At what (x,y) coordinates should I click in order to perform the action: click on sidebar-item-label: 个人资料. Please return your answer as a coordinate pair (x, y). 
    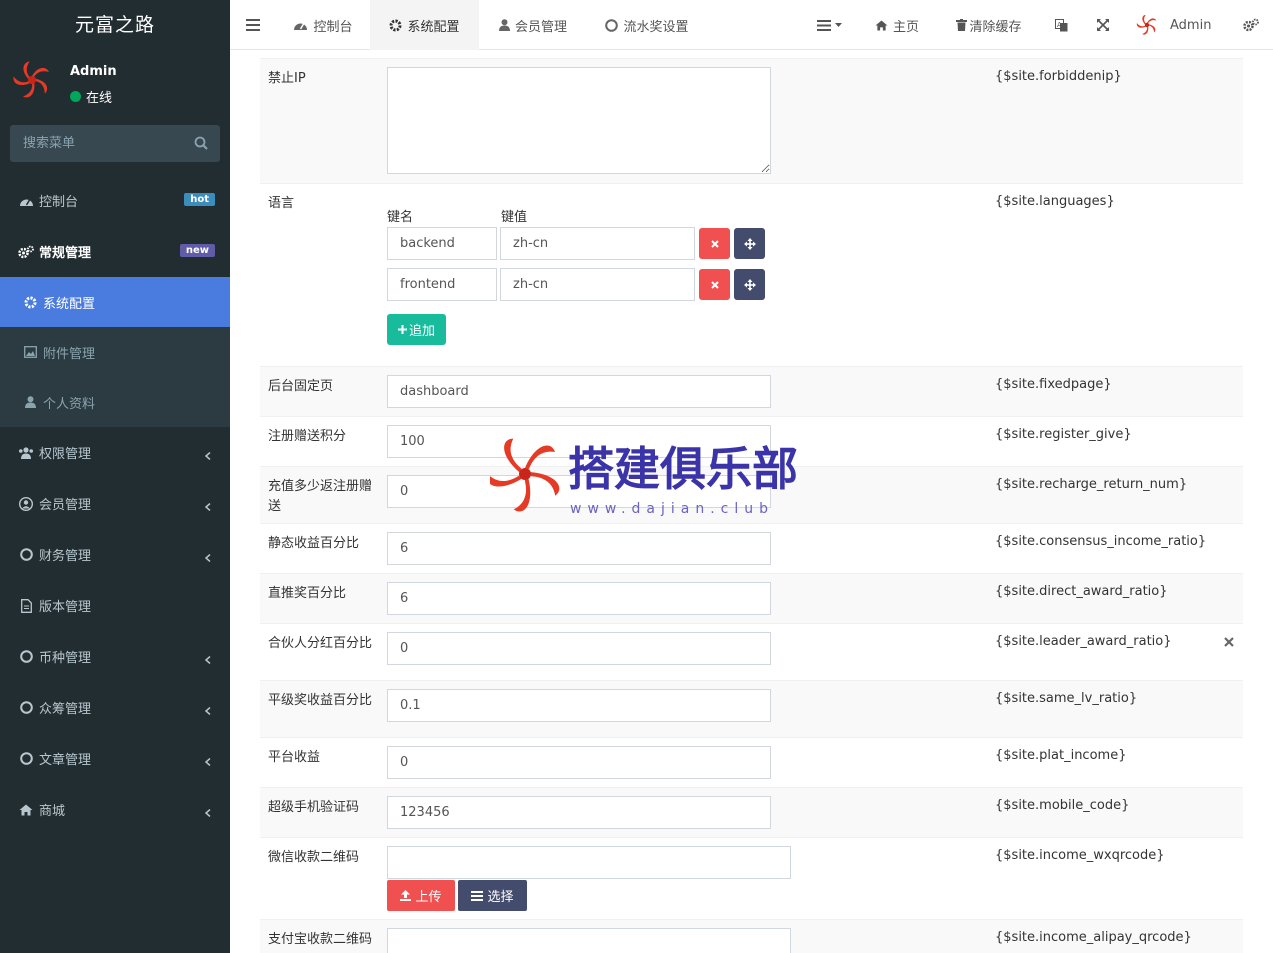
    Looking at the image, I should click on (69, 404).